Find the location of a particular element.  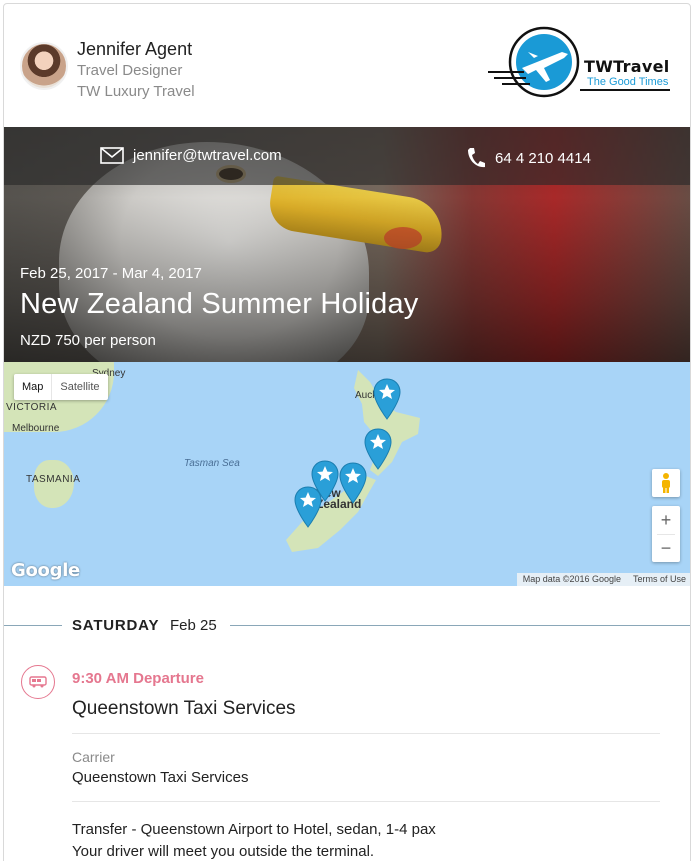

map-type-satellite-button: Satellite is located at coordinates (79, 387).